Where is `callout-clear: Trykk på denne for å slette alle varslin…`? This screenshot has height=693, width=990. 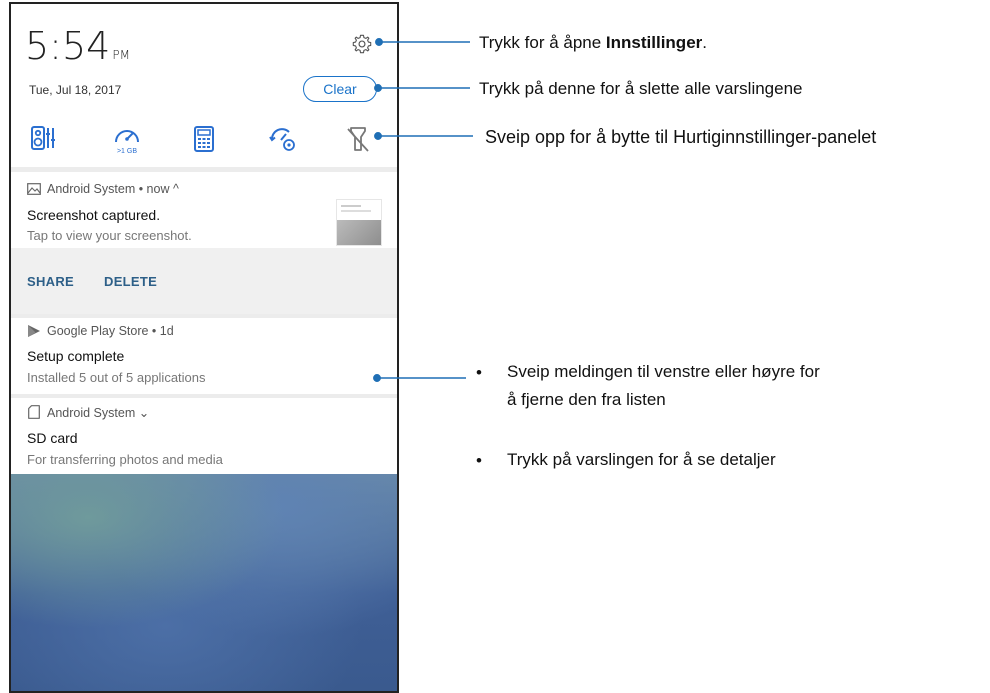
callout-clear: Trykk på denne for å slette alle varslin… is located at coordinates (641, 88).